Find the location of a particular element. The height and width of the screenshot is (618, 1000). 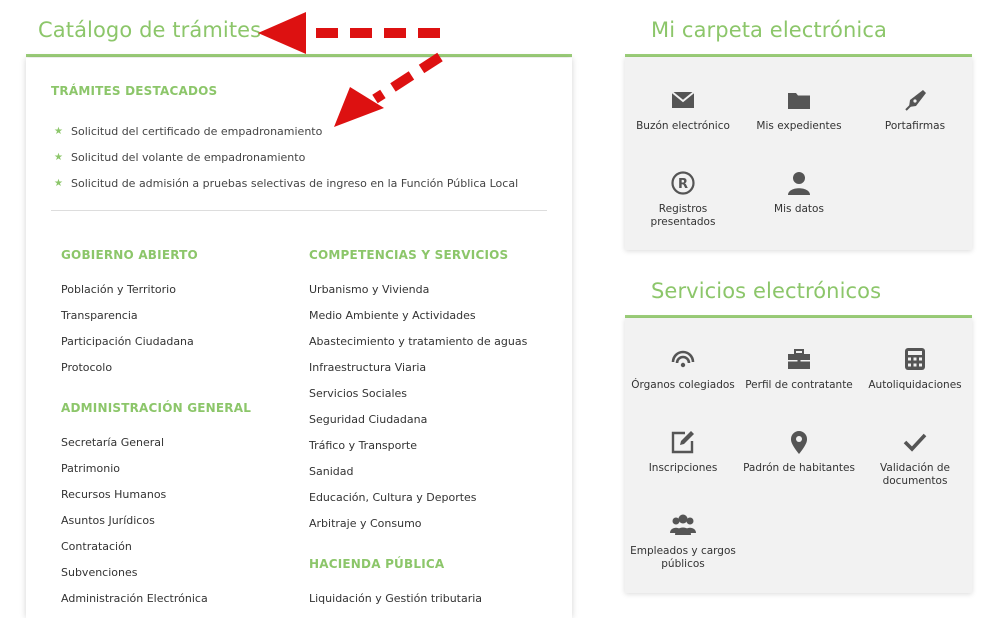

tile-portafirmas: Portafirmas is located at coordinates (915, 110).